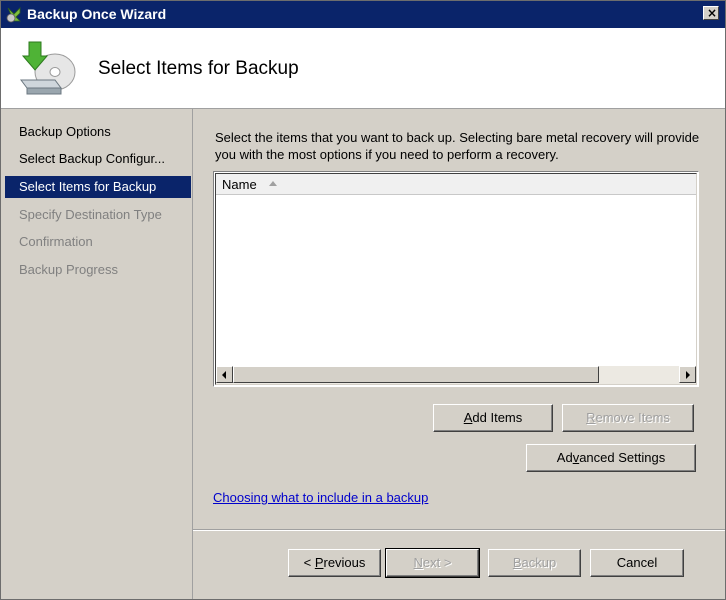  Describe the element at coordinates (437, 562) in the screenshot. I see `next-label: ext >` at that location.